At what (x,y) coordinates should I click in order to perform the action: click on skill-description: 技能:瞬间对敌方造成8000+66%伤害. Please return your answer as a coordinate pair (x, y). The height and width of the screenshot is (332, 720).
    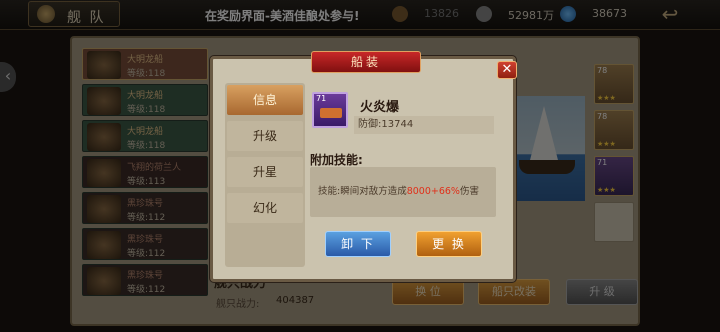
    Looking at the image, I should click on (403, 192).